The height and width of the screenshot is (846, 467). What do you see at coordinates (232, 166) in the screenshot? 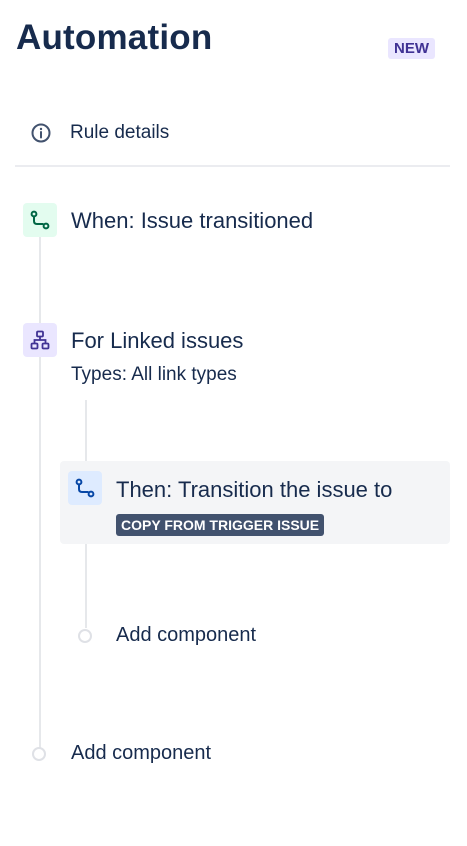
I see `divider` at bounding box center [232, 166].